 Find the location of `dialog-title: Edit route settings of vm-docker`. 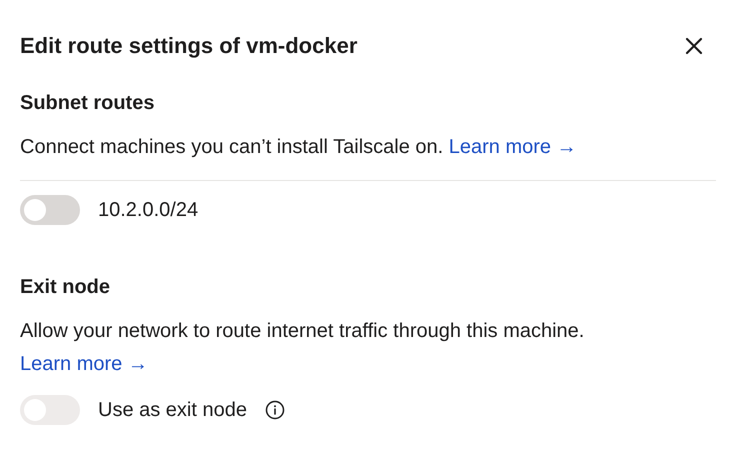

dialog-title: Edit route settings of vm-docker is located at coordinates (189, 46).